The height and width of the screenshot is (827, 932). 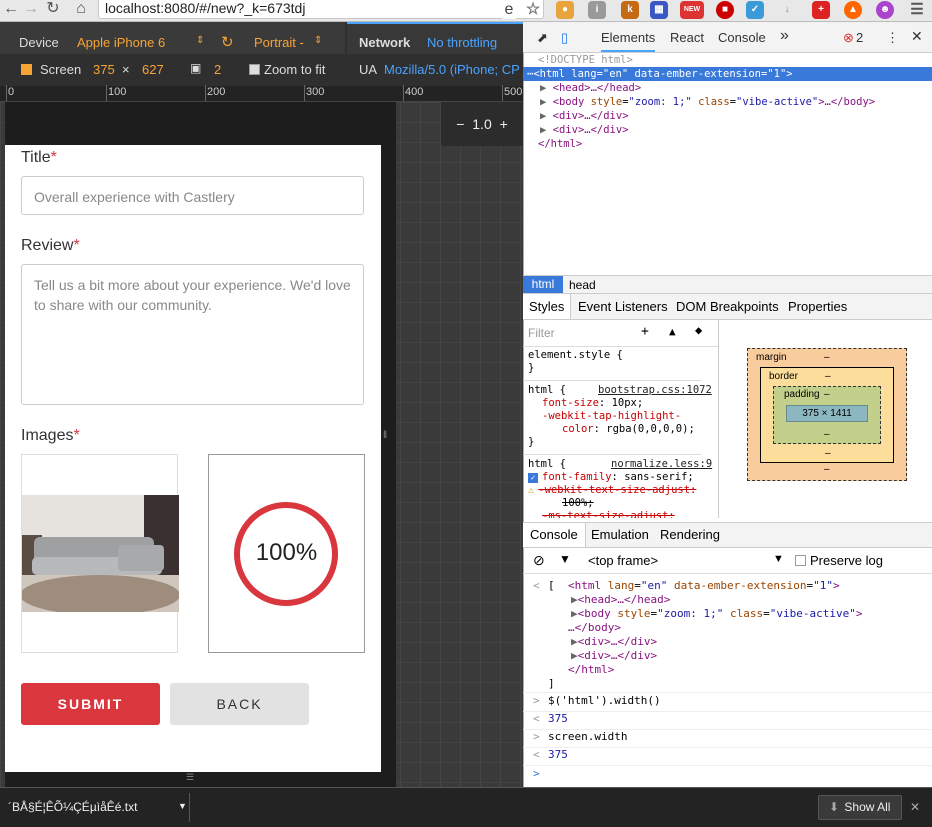 I want to click on preserve-log-checkbox: Preserve log, so click(x=839, y=560).